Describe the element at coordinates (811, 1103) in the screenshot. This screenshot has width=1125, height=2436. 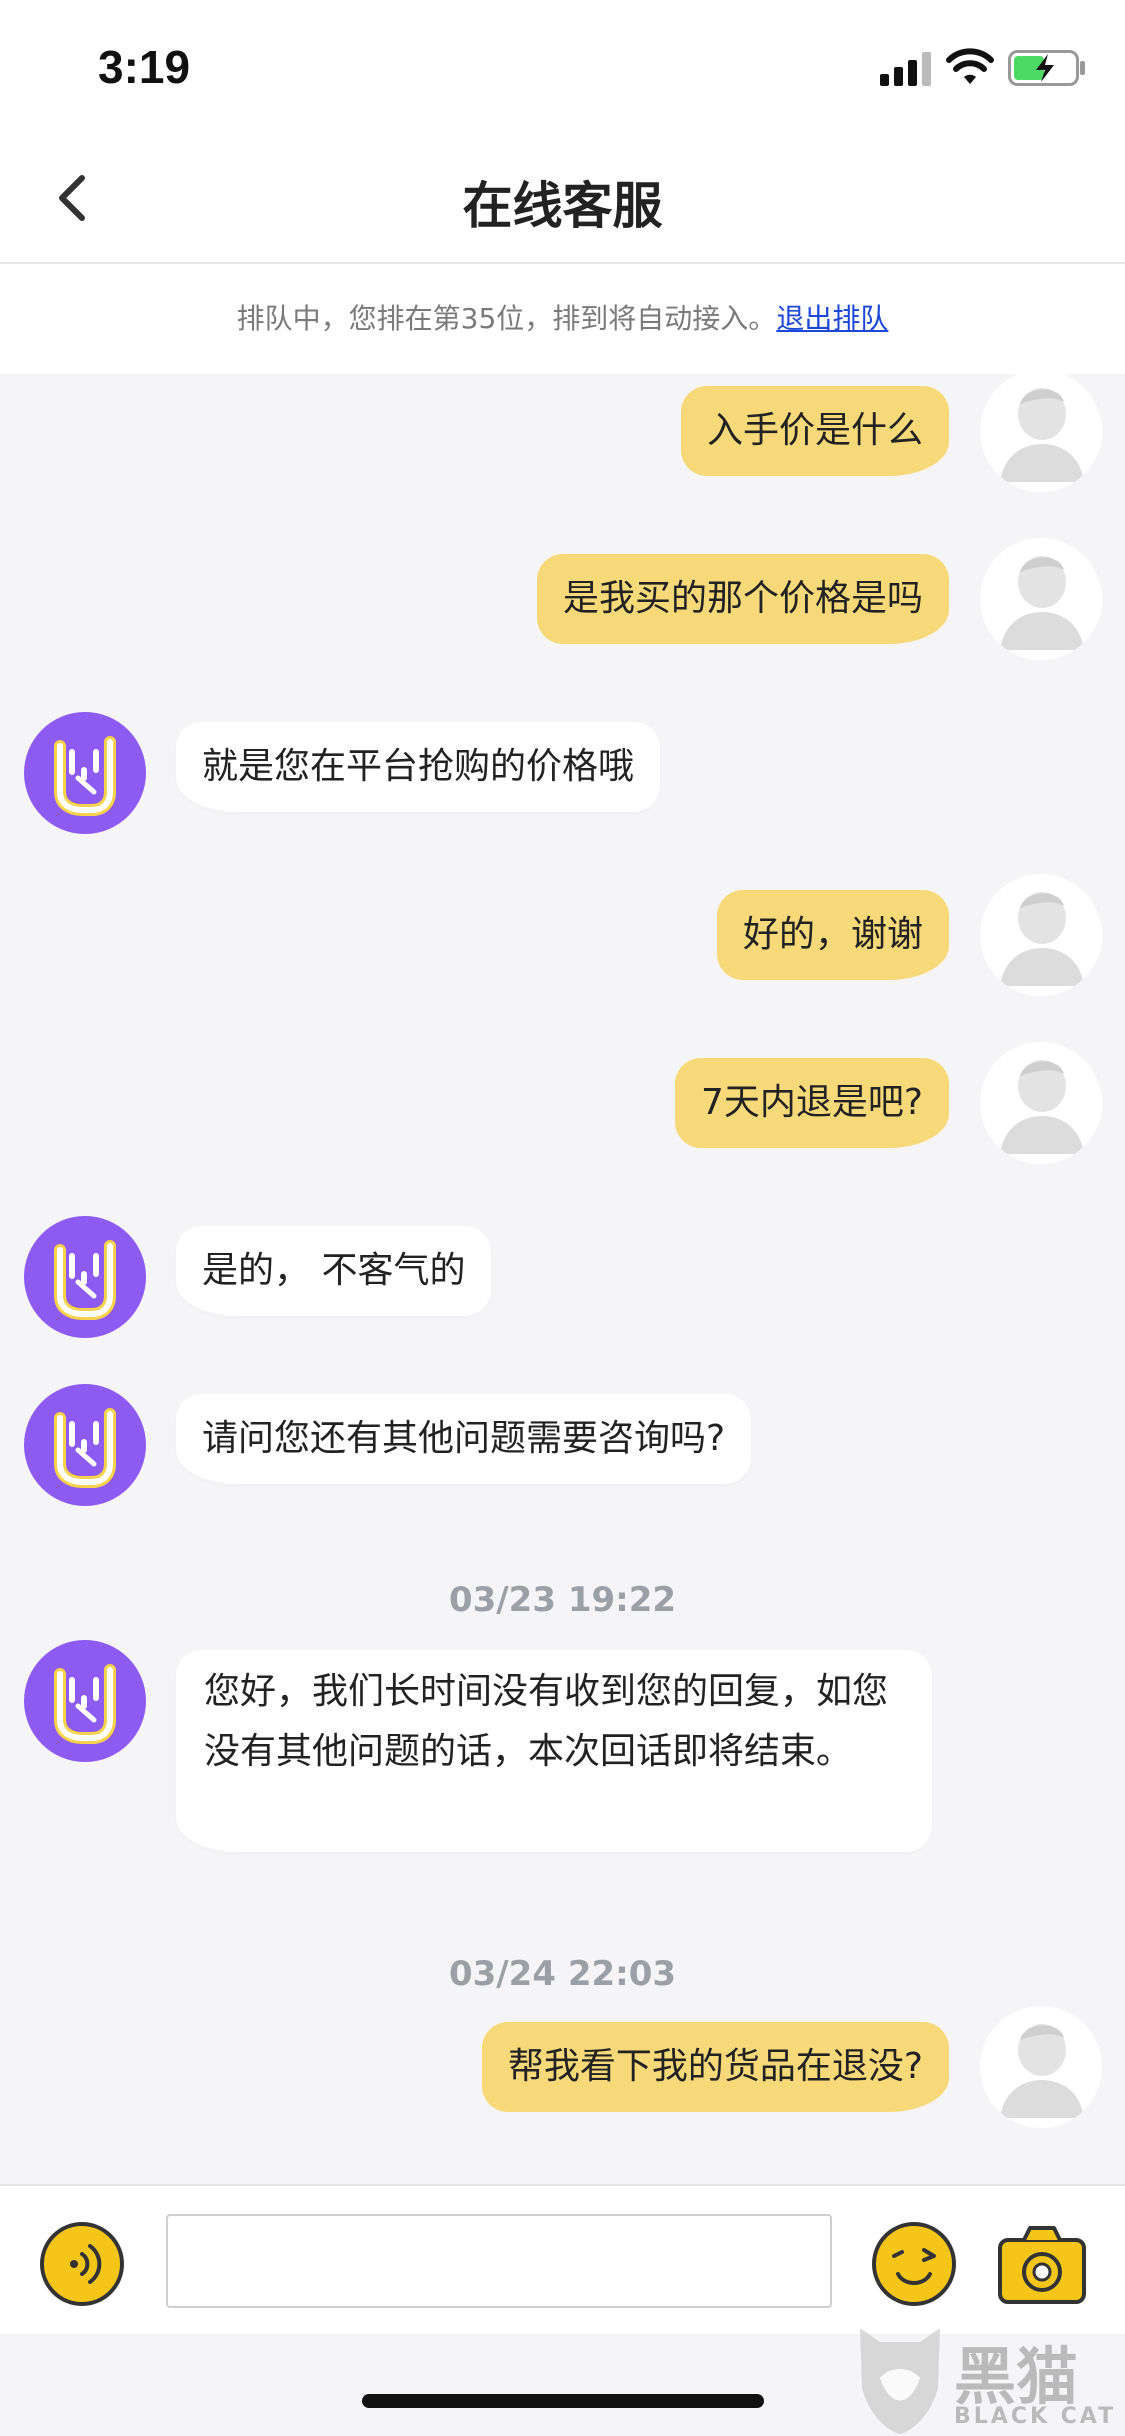
I see `user-message-bubble: 7天内退是吧?` at that location.